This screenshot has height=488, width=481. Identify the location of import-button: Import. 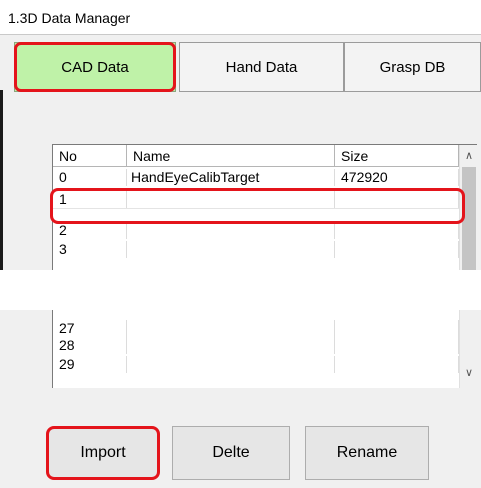
(103, 453).